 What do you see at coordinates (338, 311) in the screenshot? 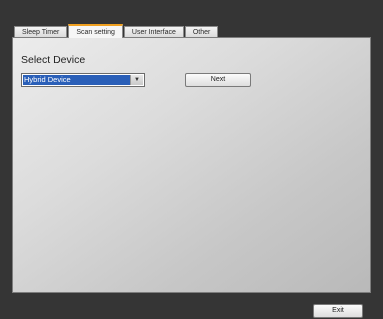
I see `exit-button: Exit` at bounding box center [338, 311].